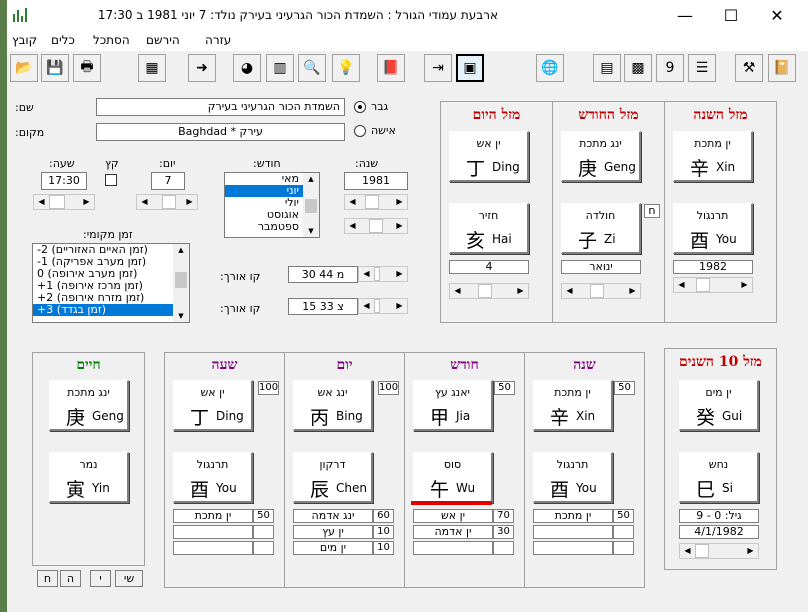 Image resolution: width=808 pixels, height=612 pixels. What do you see at coordinates (600, 143) in the screenshot?
I see `stem-hebrew: ינג מתכת` at bounding box center [600, 143].